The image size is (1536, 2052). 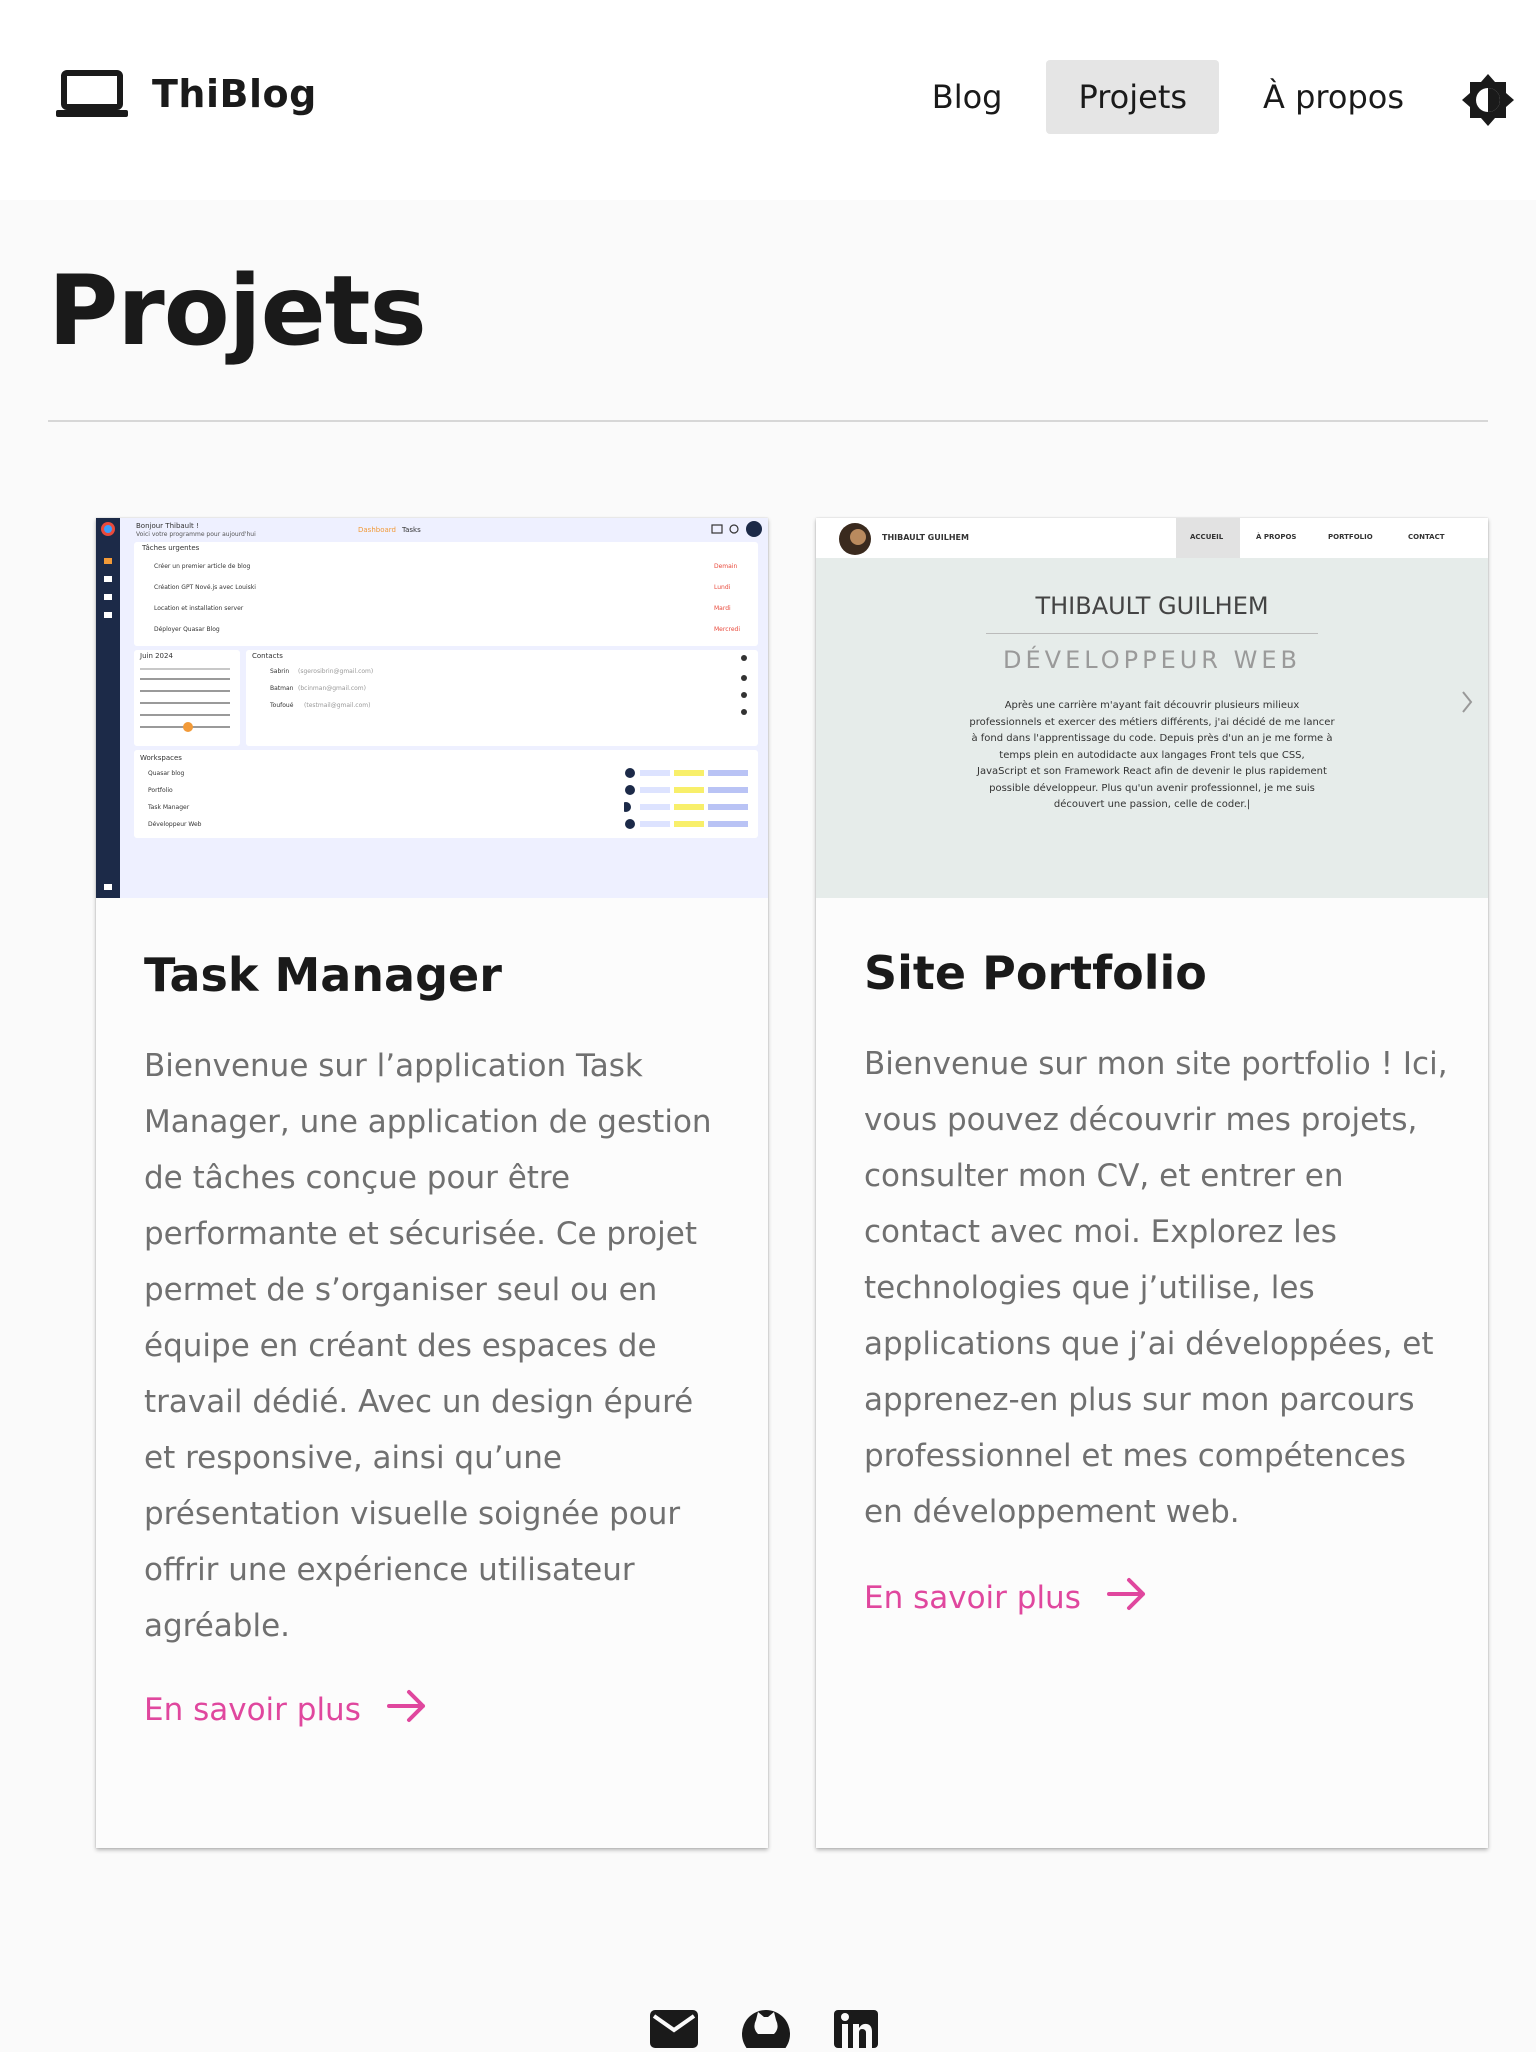 What do you see at coordinates (337, 705) in the screenshot?
I see `tm-contact-email: (testmail@gmail.com)` at bounding box center [337, 705].